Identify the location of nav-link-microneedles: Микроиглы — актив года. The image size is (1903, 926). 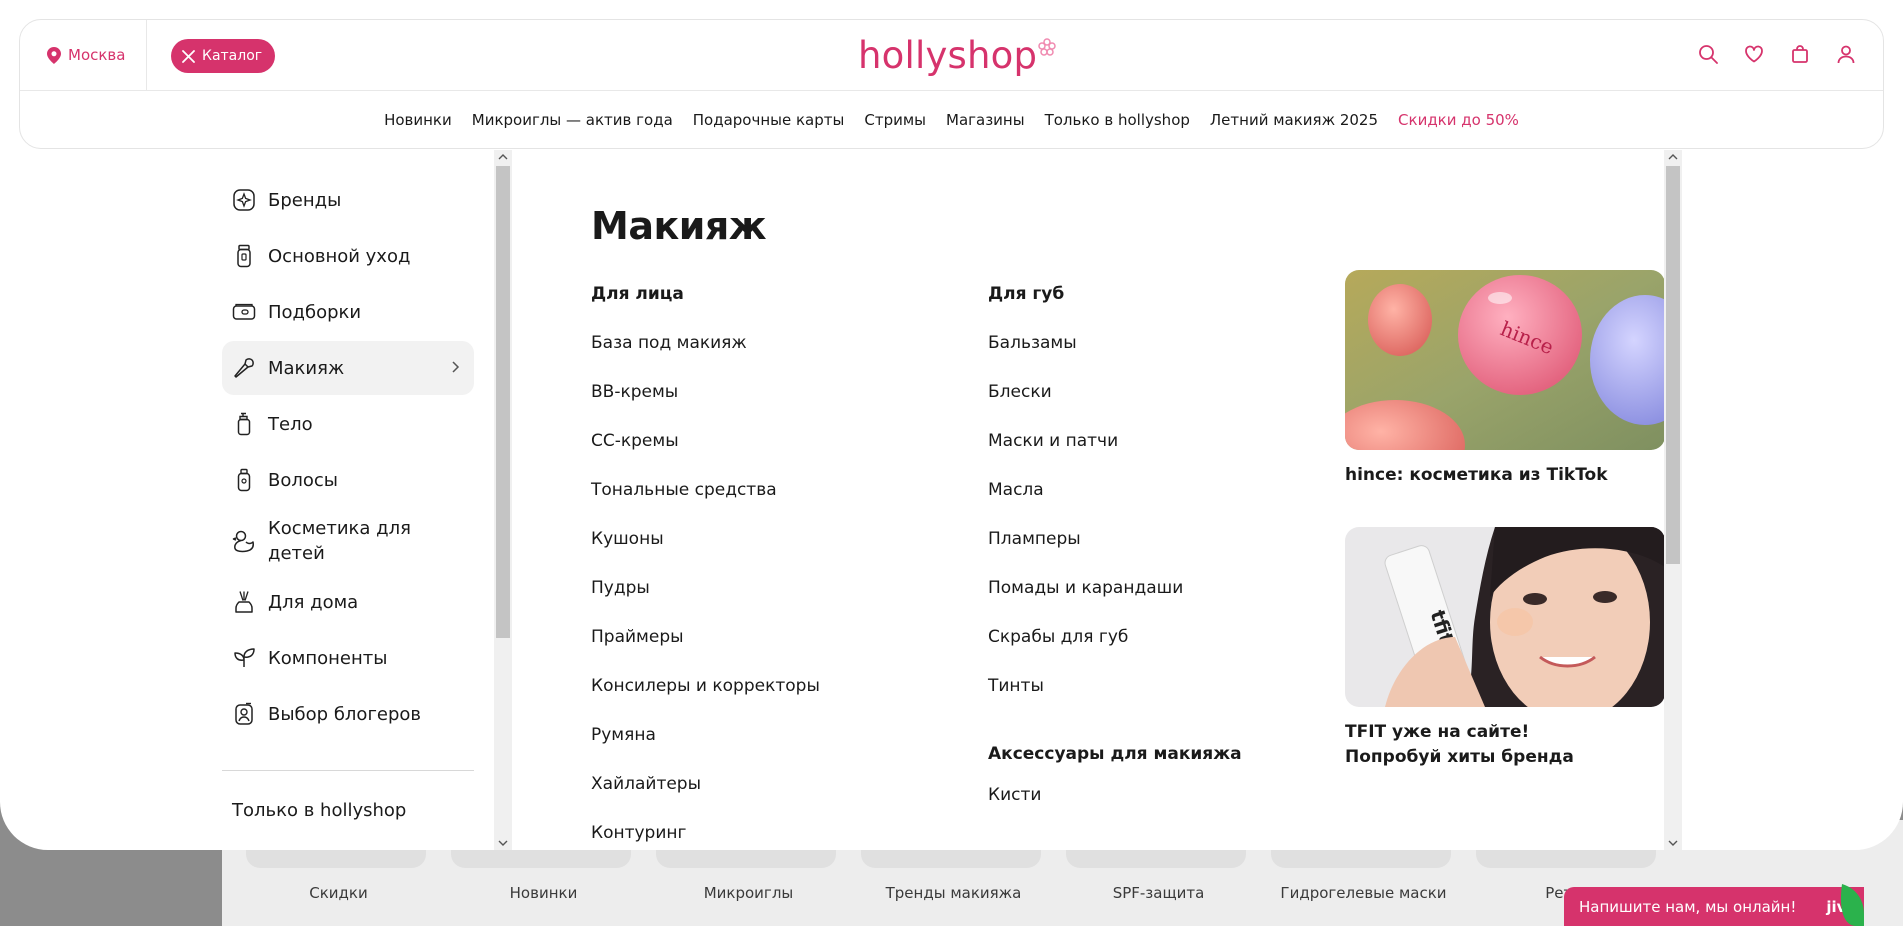
(572, 120).